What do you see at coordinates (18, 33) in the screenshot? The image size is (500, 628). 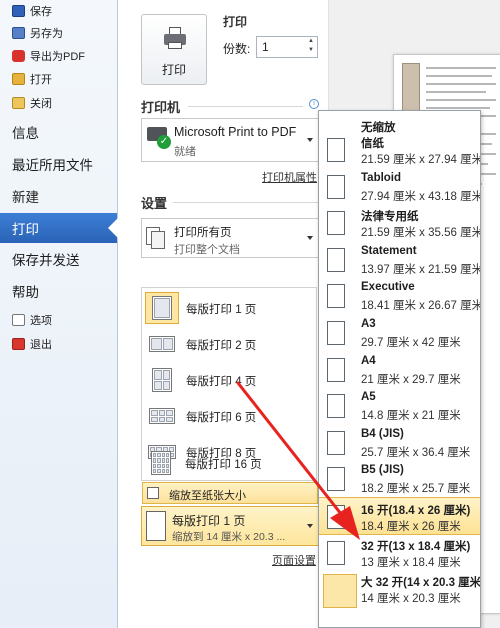 I see `save-as-icon` at bounding box center [18, 33].